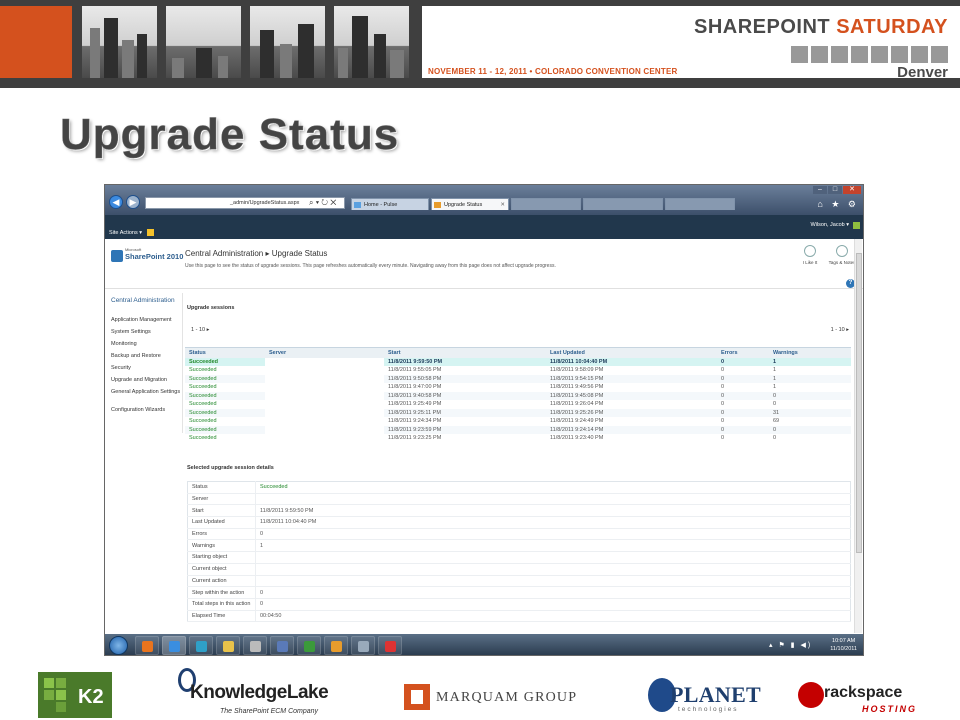  What do you see at coordinates (470, 204) in the screenshot?
I see `tab-upgrade-status: Upgrade Status ✕` at bounding box center [470, 204].